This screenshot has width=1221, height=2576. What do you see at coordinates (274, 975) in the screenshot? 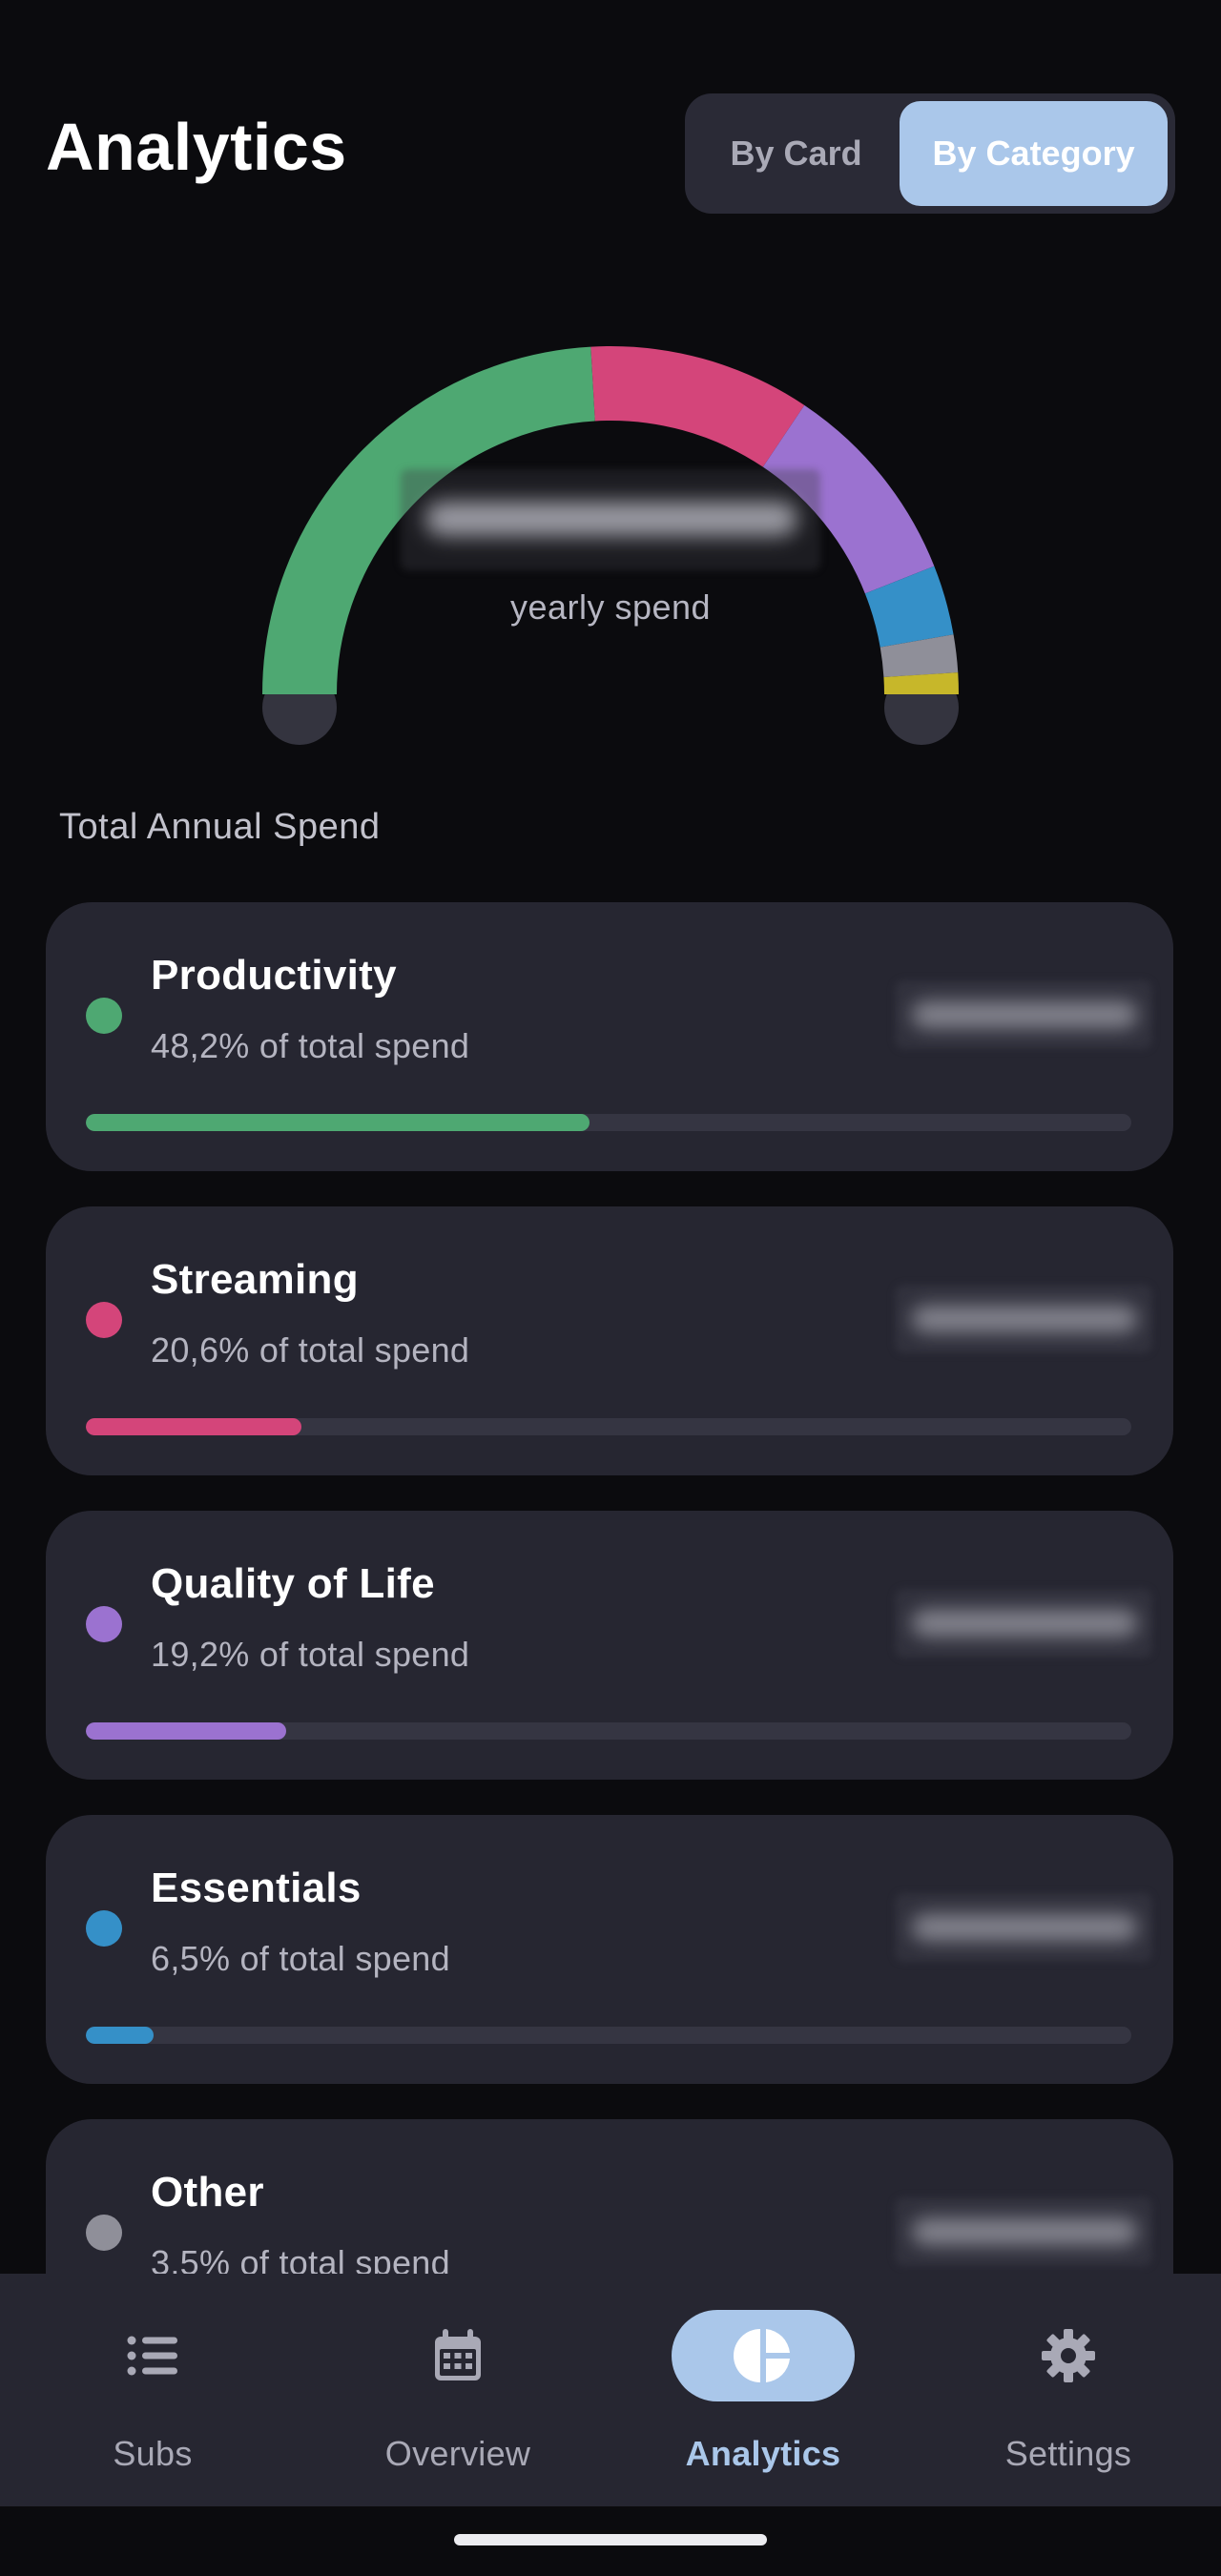
I see `category-name: Productivity` at bounding box center [274, 975].